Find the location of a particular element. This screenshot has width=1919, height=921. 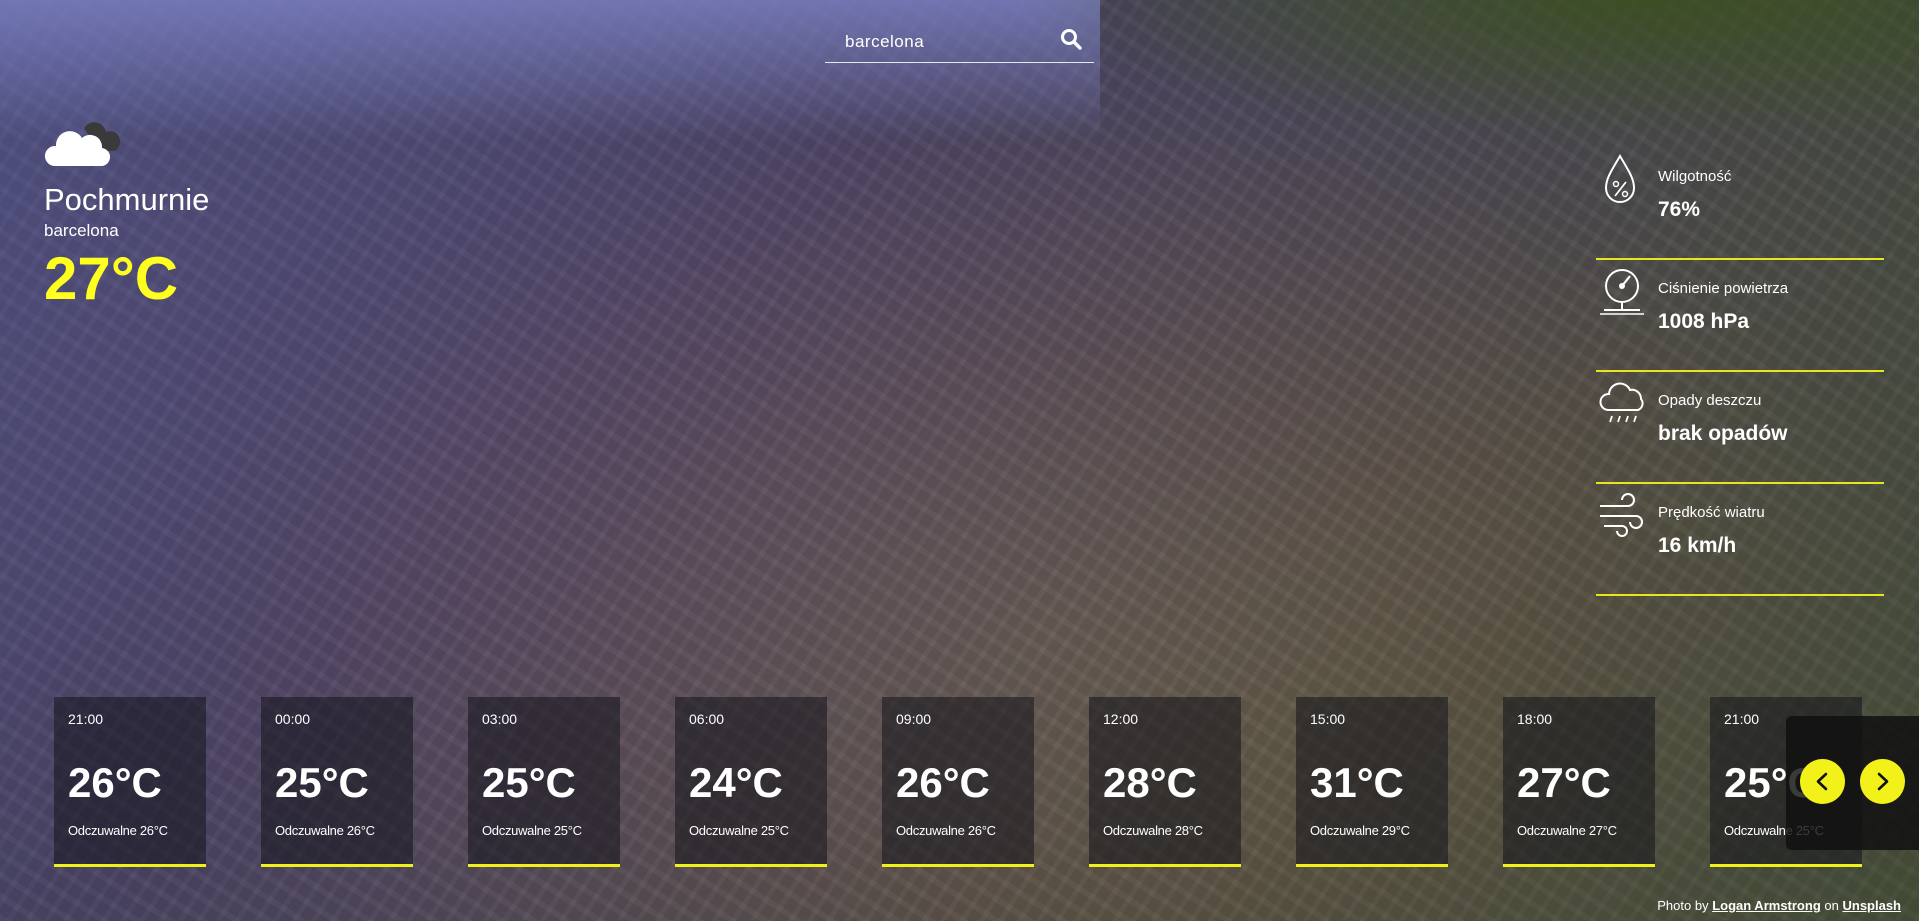

detail-label: Wilgotność is located at coordinates (1695, 176).